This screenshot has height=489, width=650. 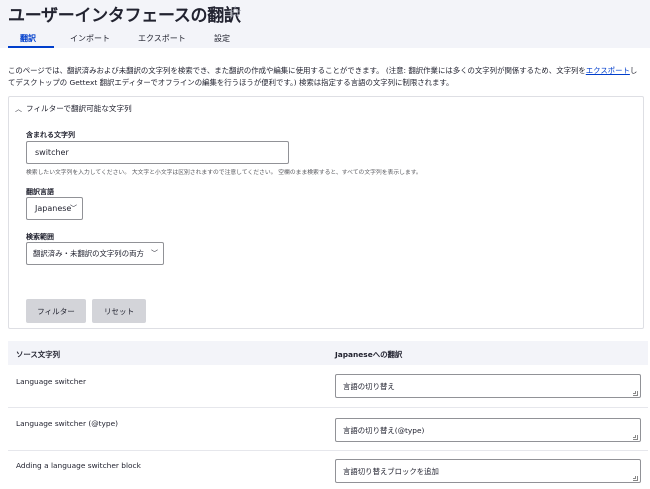 I want to click on column-translation: Japaneseへの翻訳, so click(x=369, y=354).